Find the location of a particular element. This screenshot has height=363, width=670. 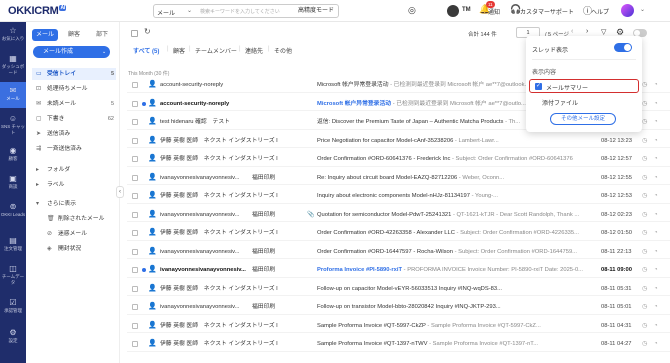

search-input: 検索キーワードを入力してください is located at coordinates (240, 11).